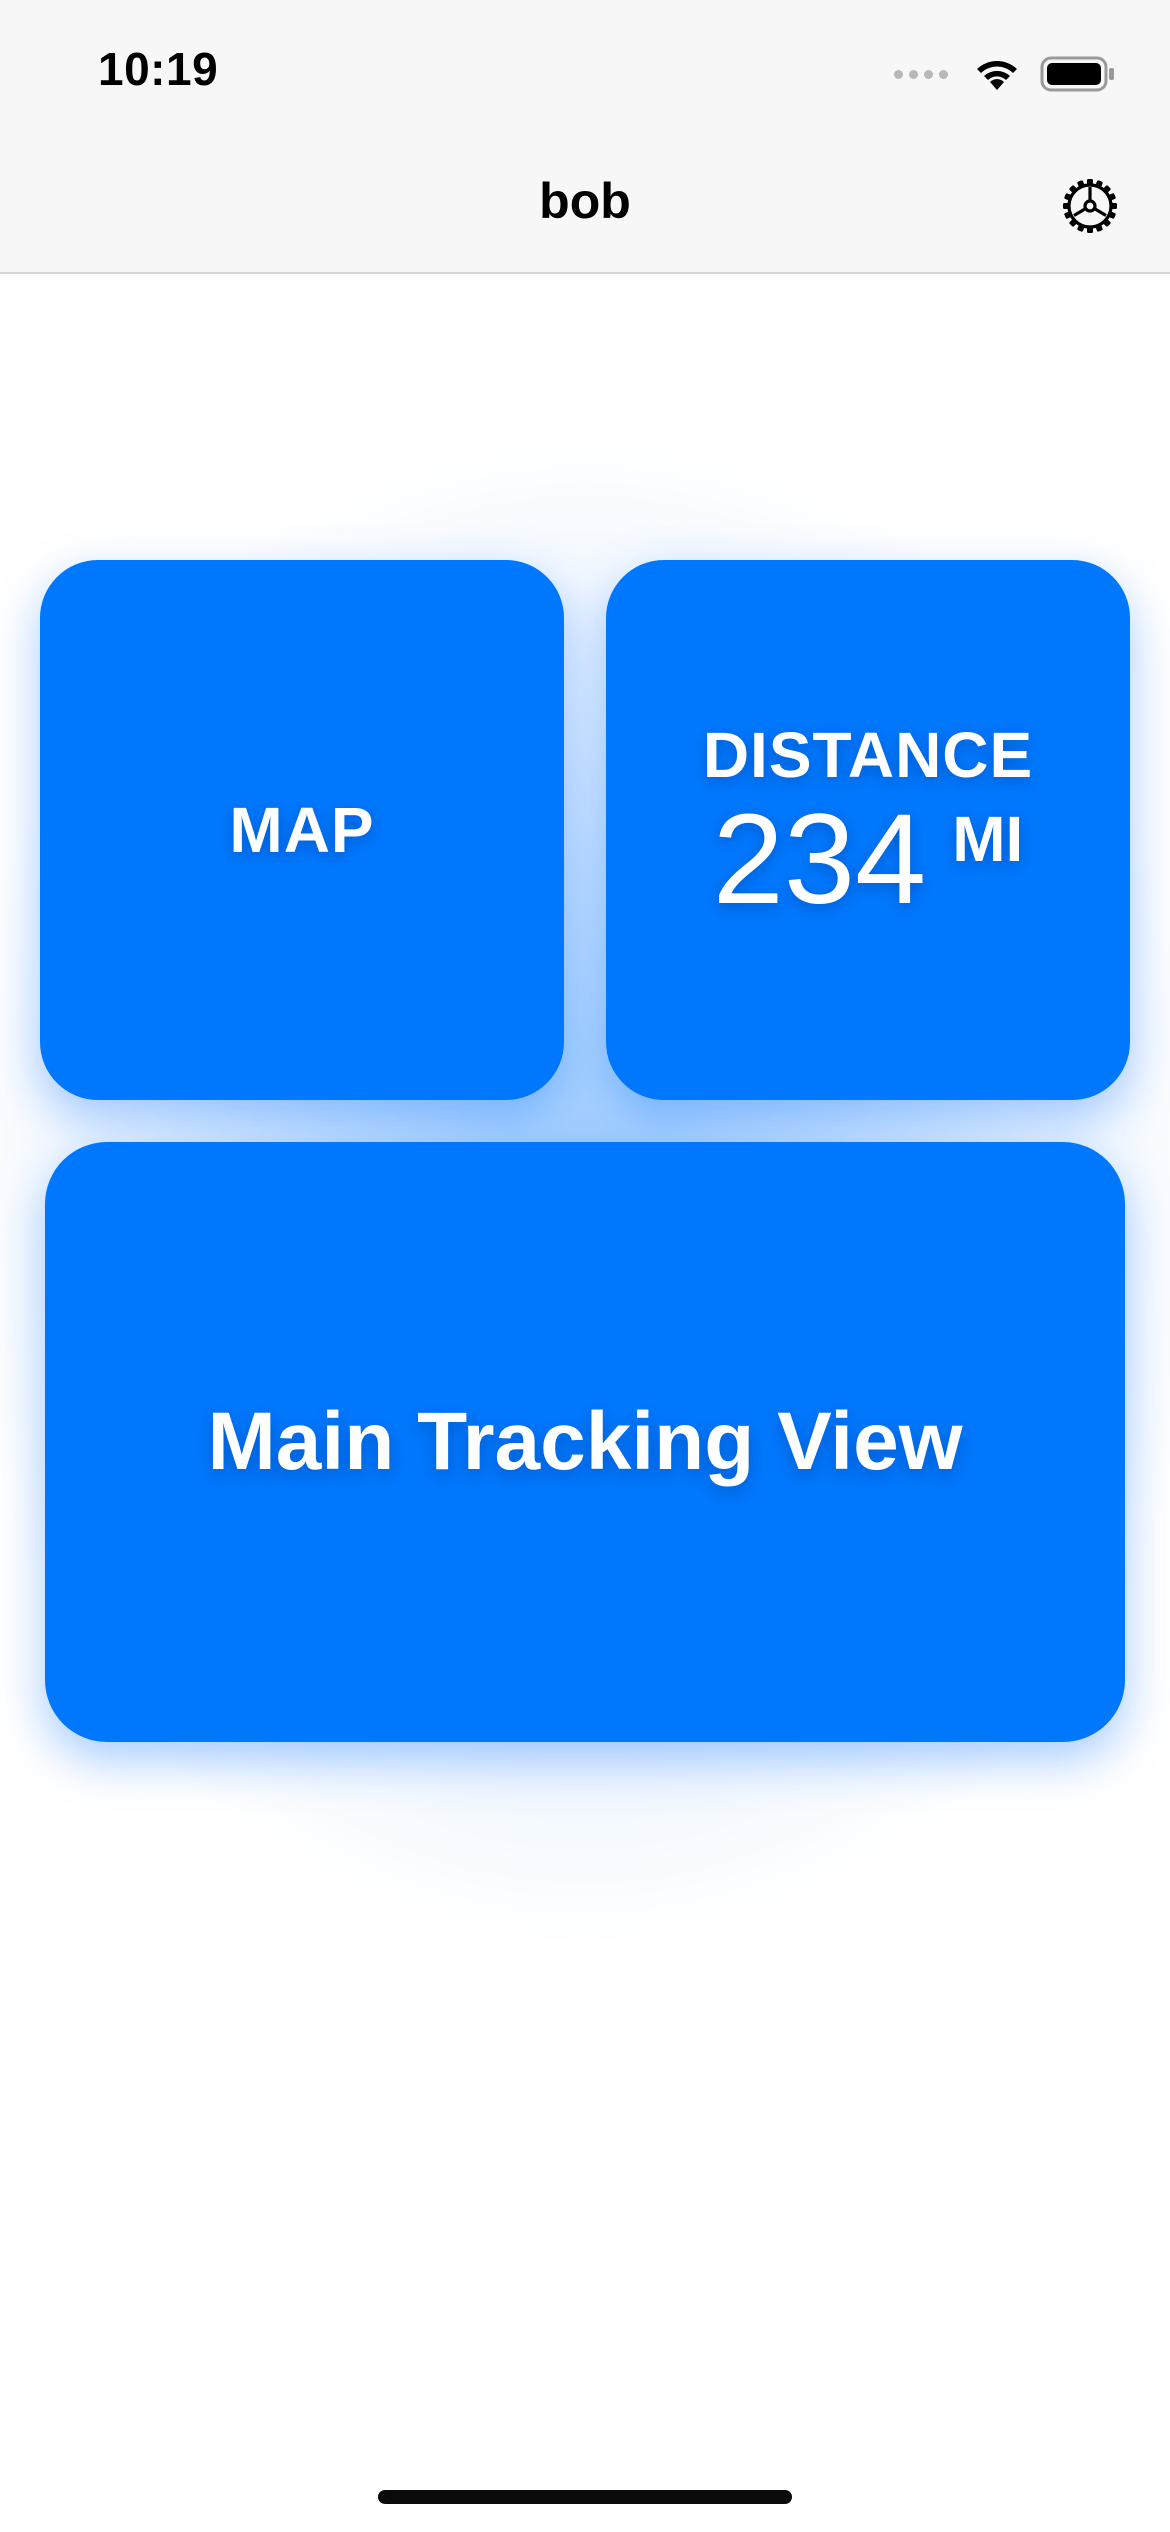 This screenshot has height=2532, width=1170. I want to click on wifi-icon, so click(997, 75).